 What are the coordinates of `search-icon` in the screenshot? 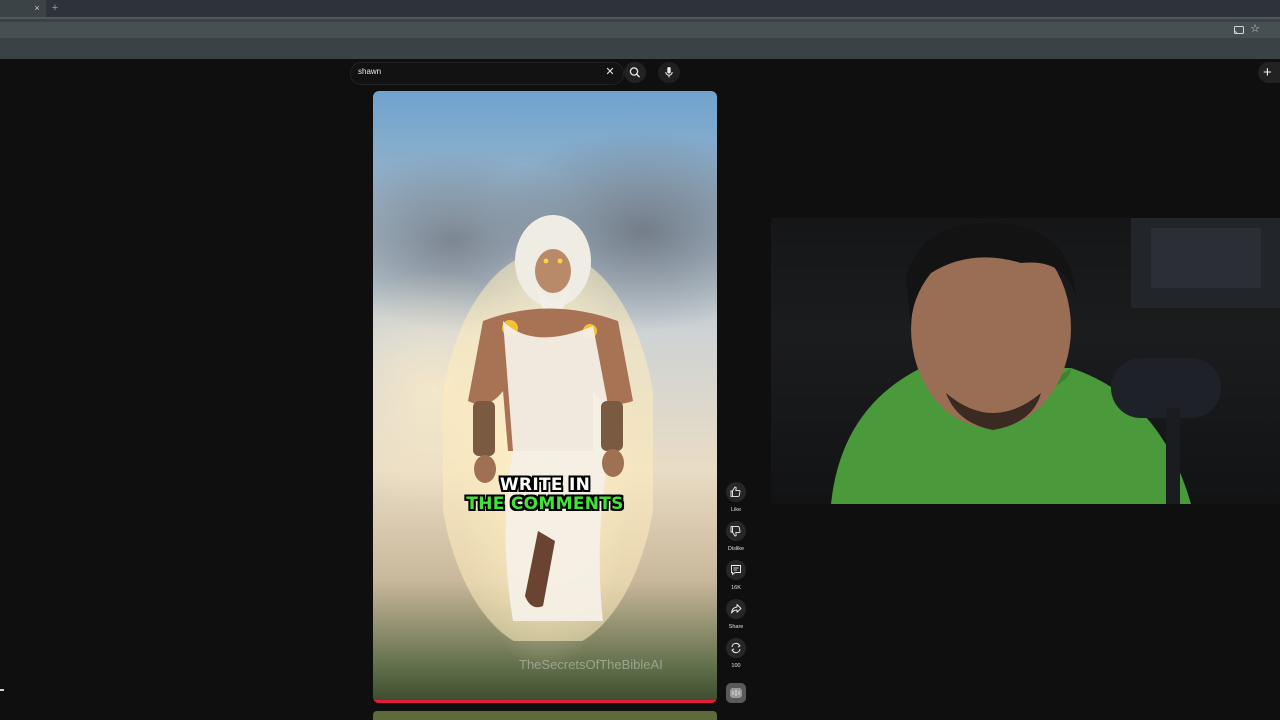 It's located at (634, 72).